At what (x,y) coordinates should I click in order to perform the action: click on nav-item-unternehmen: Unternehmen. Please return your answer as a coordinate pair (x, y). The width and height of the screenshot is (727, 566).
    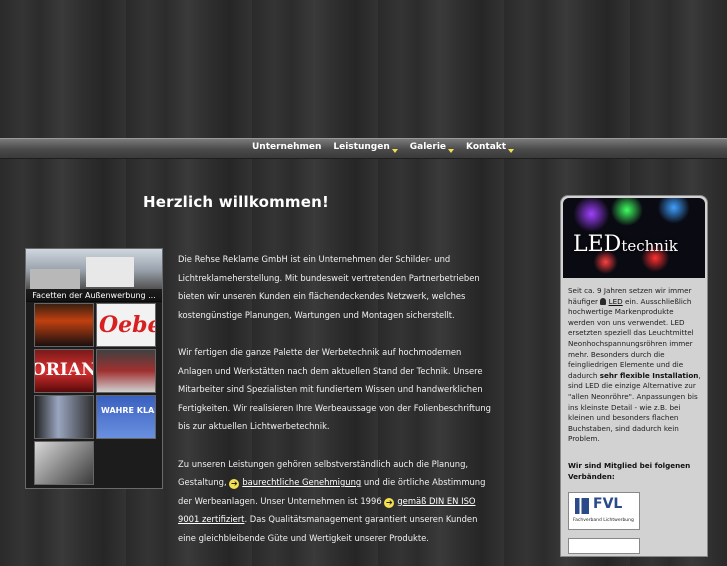
    Looking at the image, I should click on (289, 147).